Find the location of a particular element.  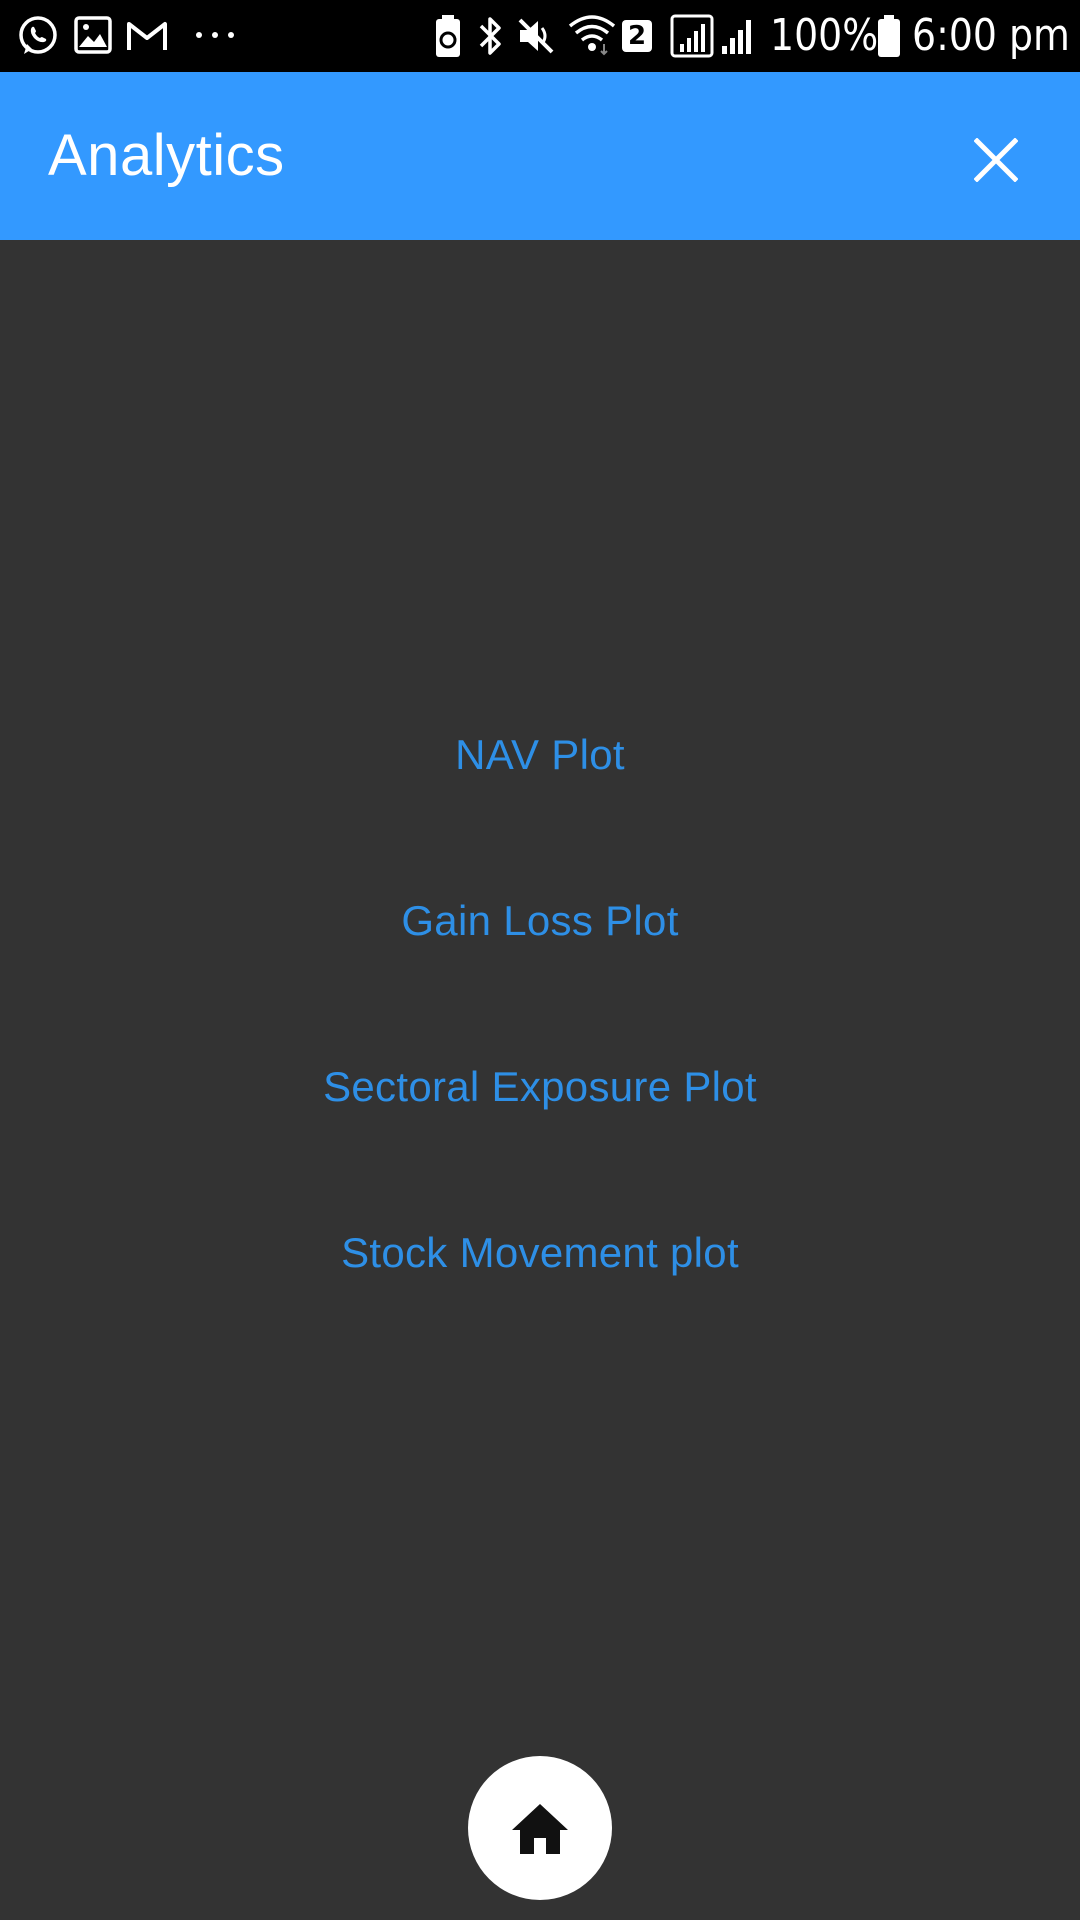

sectoral-exposure-plot-link: Sectoral Exposure Plot is located at coordinates (540, 1135).